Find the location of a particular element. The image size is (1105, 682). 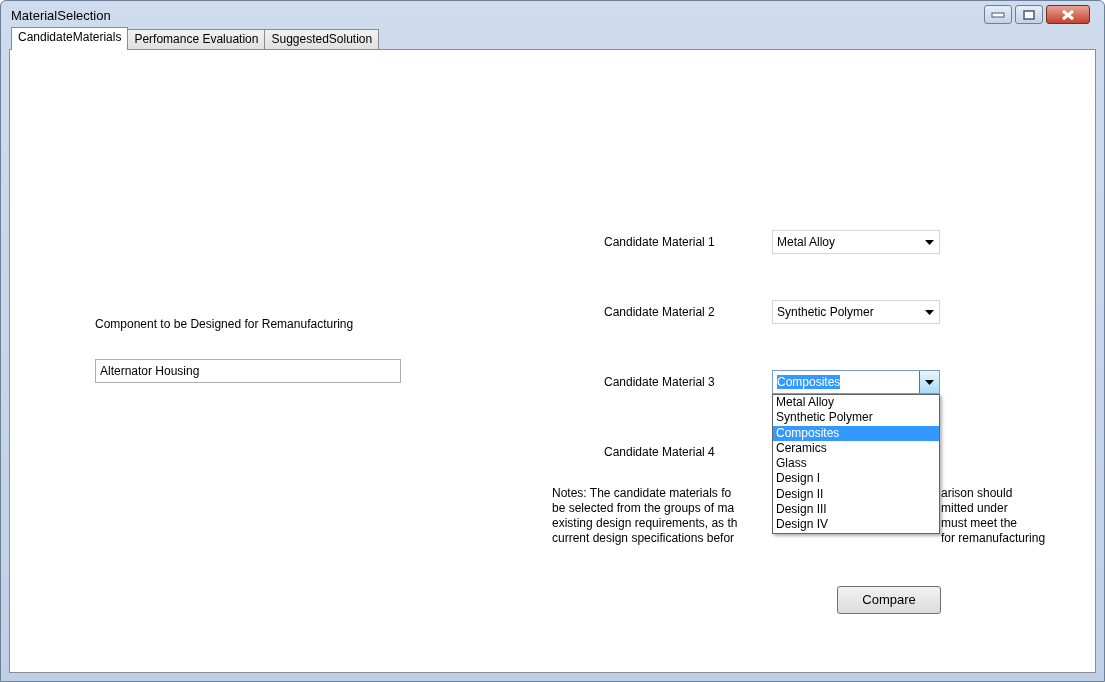

dropdown-value: Metal Alloy is located at coordinates (806, 242).